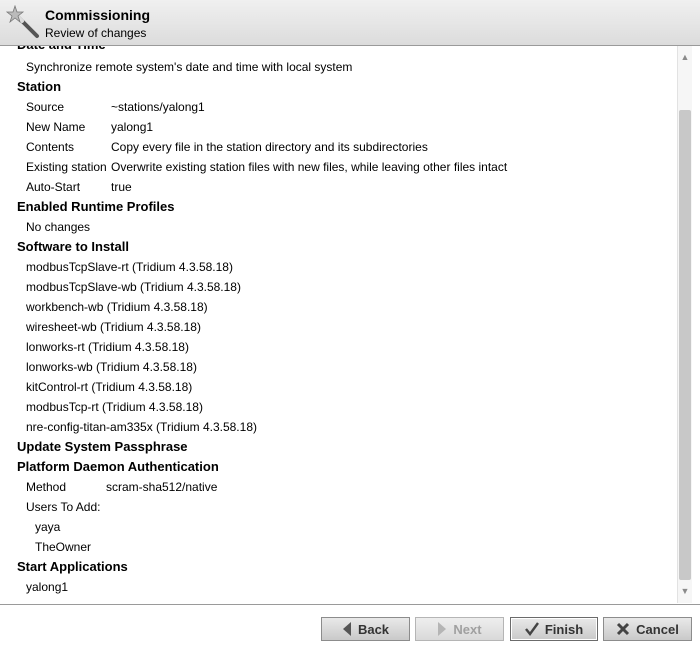 Image resolution: width=700 pixels, height=653 pixels. Describe the element at coordinates (162, 487) in the screenshot. I see `daemon-value-method: scram-sha512/native` at that location.